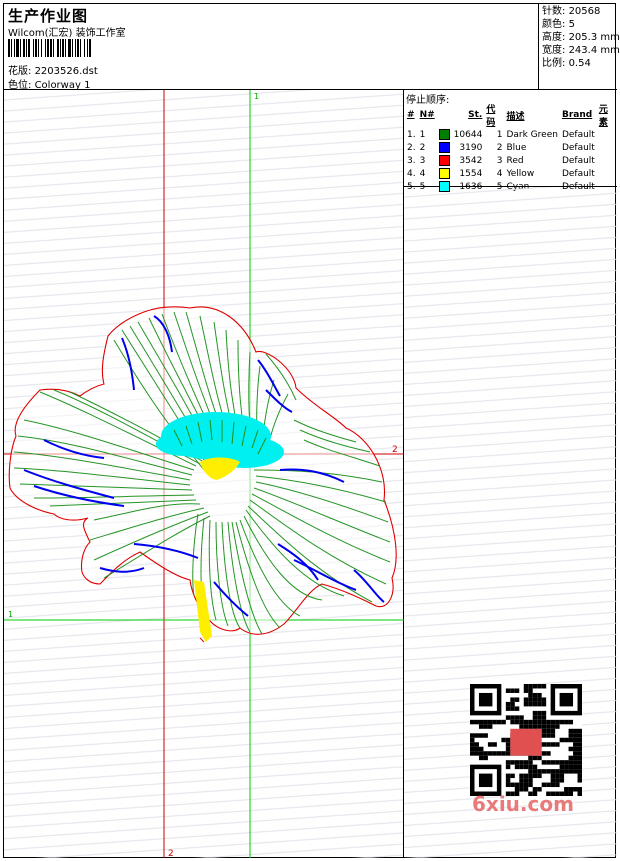  Describe the element at coordinates (554, 24) in the screenshot. I see `stat-label: 颜色:` at that location.